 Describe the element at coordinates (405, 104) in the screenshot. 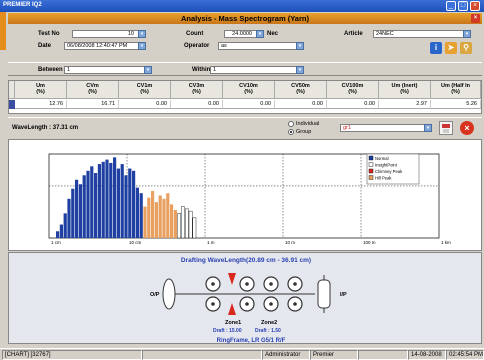

I see `table-cell: 2.97` at that location.